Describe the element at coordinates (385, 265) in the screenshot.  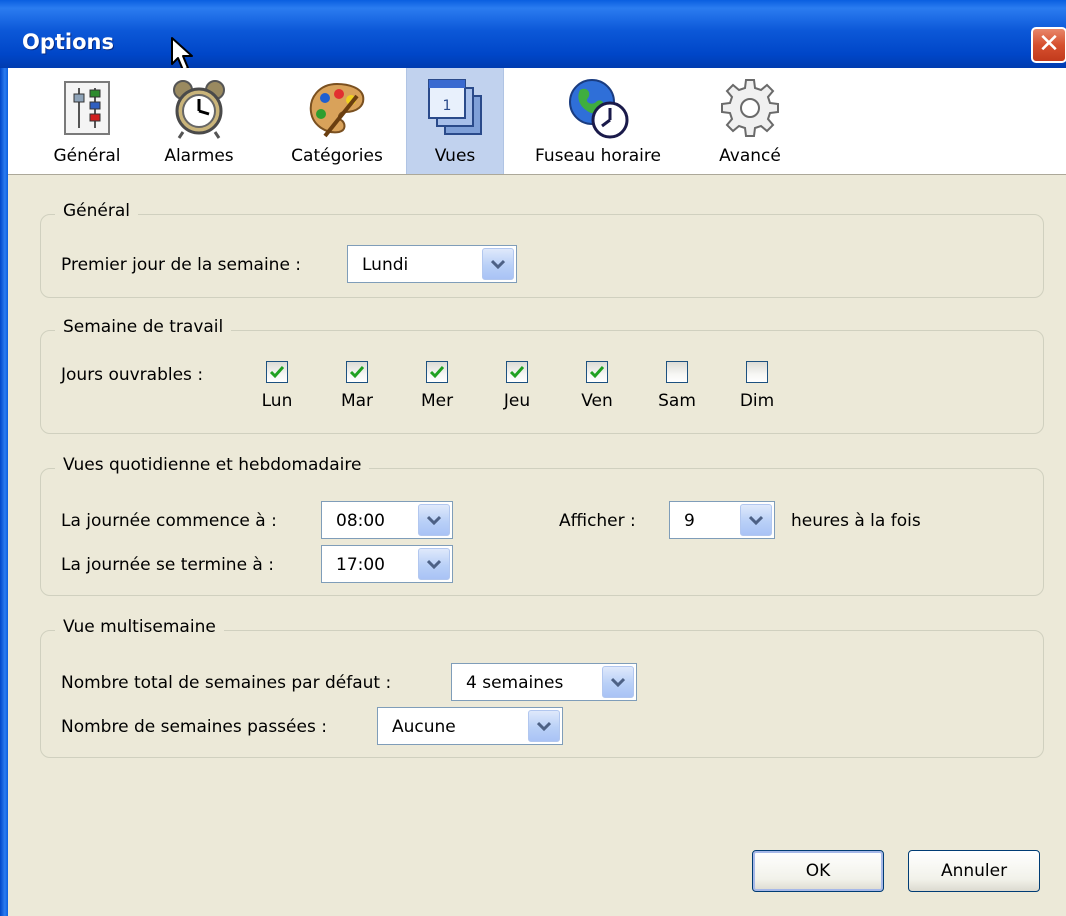
I see `select-value: Lundi` at that location.